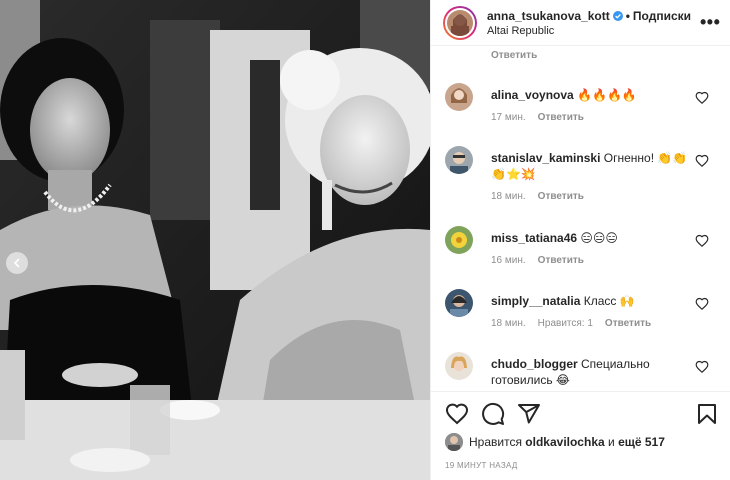 The height and width of the screenshot is (480, 730). I want to click on carousel-prev-button, so click(17, 263).